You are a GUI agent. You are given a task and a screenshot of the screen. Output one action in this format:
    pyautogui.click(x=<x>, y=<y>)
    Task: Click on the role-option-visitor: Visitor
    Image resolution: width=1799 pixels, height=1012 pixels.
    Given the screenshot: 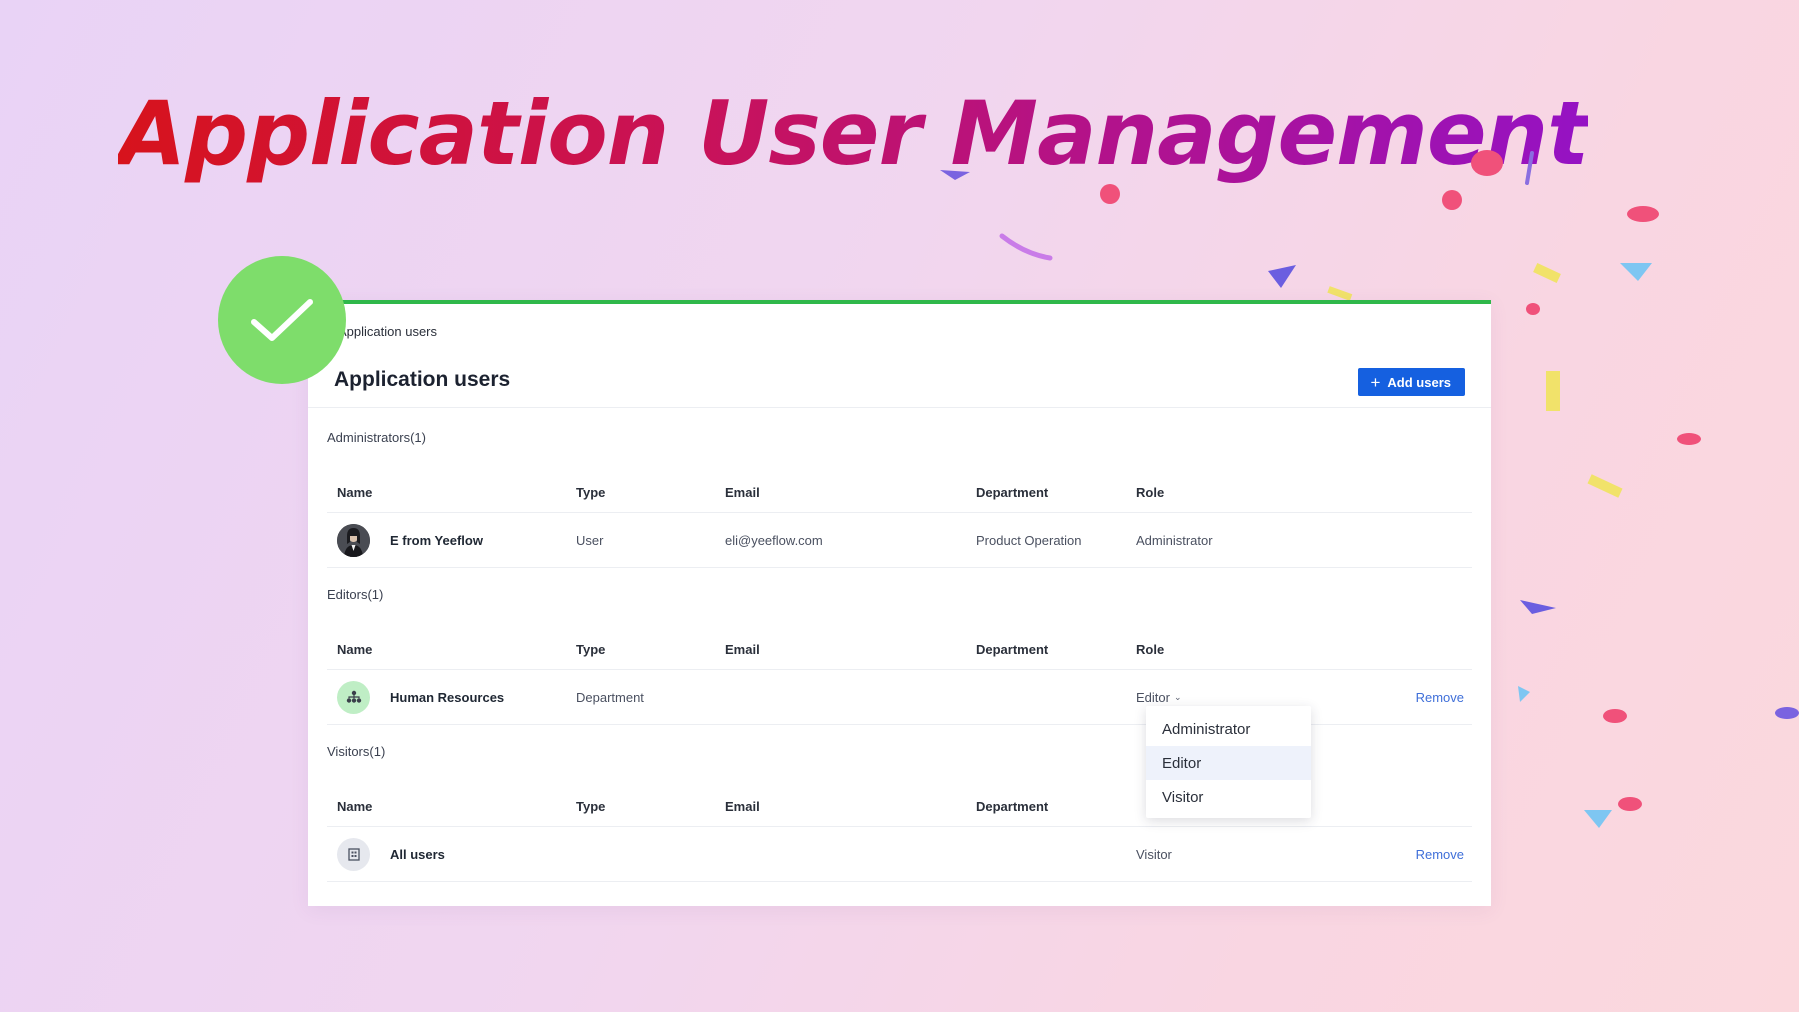 What is the action you would take?
    pyautogui.click(x=1228, y=797)
    